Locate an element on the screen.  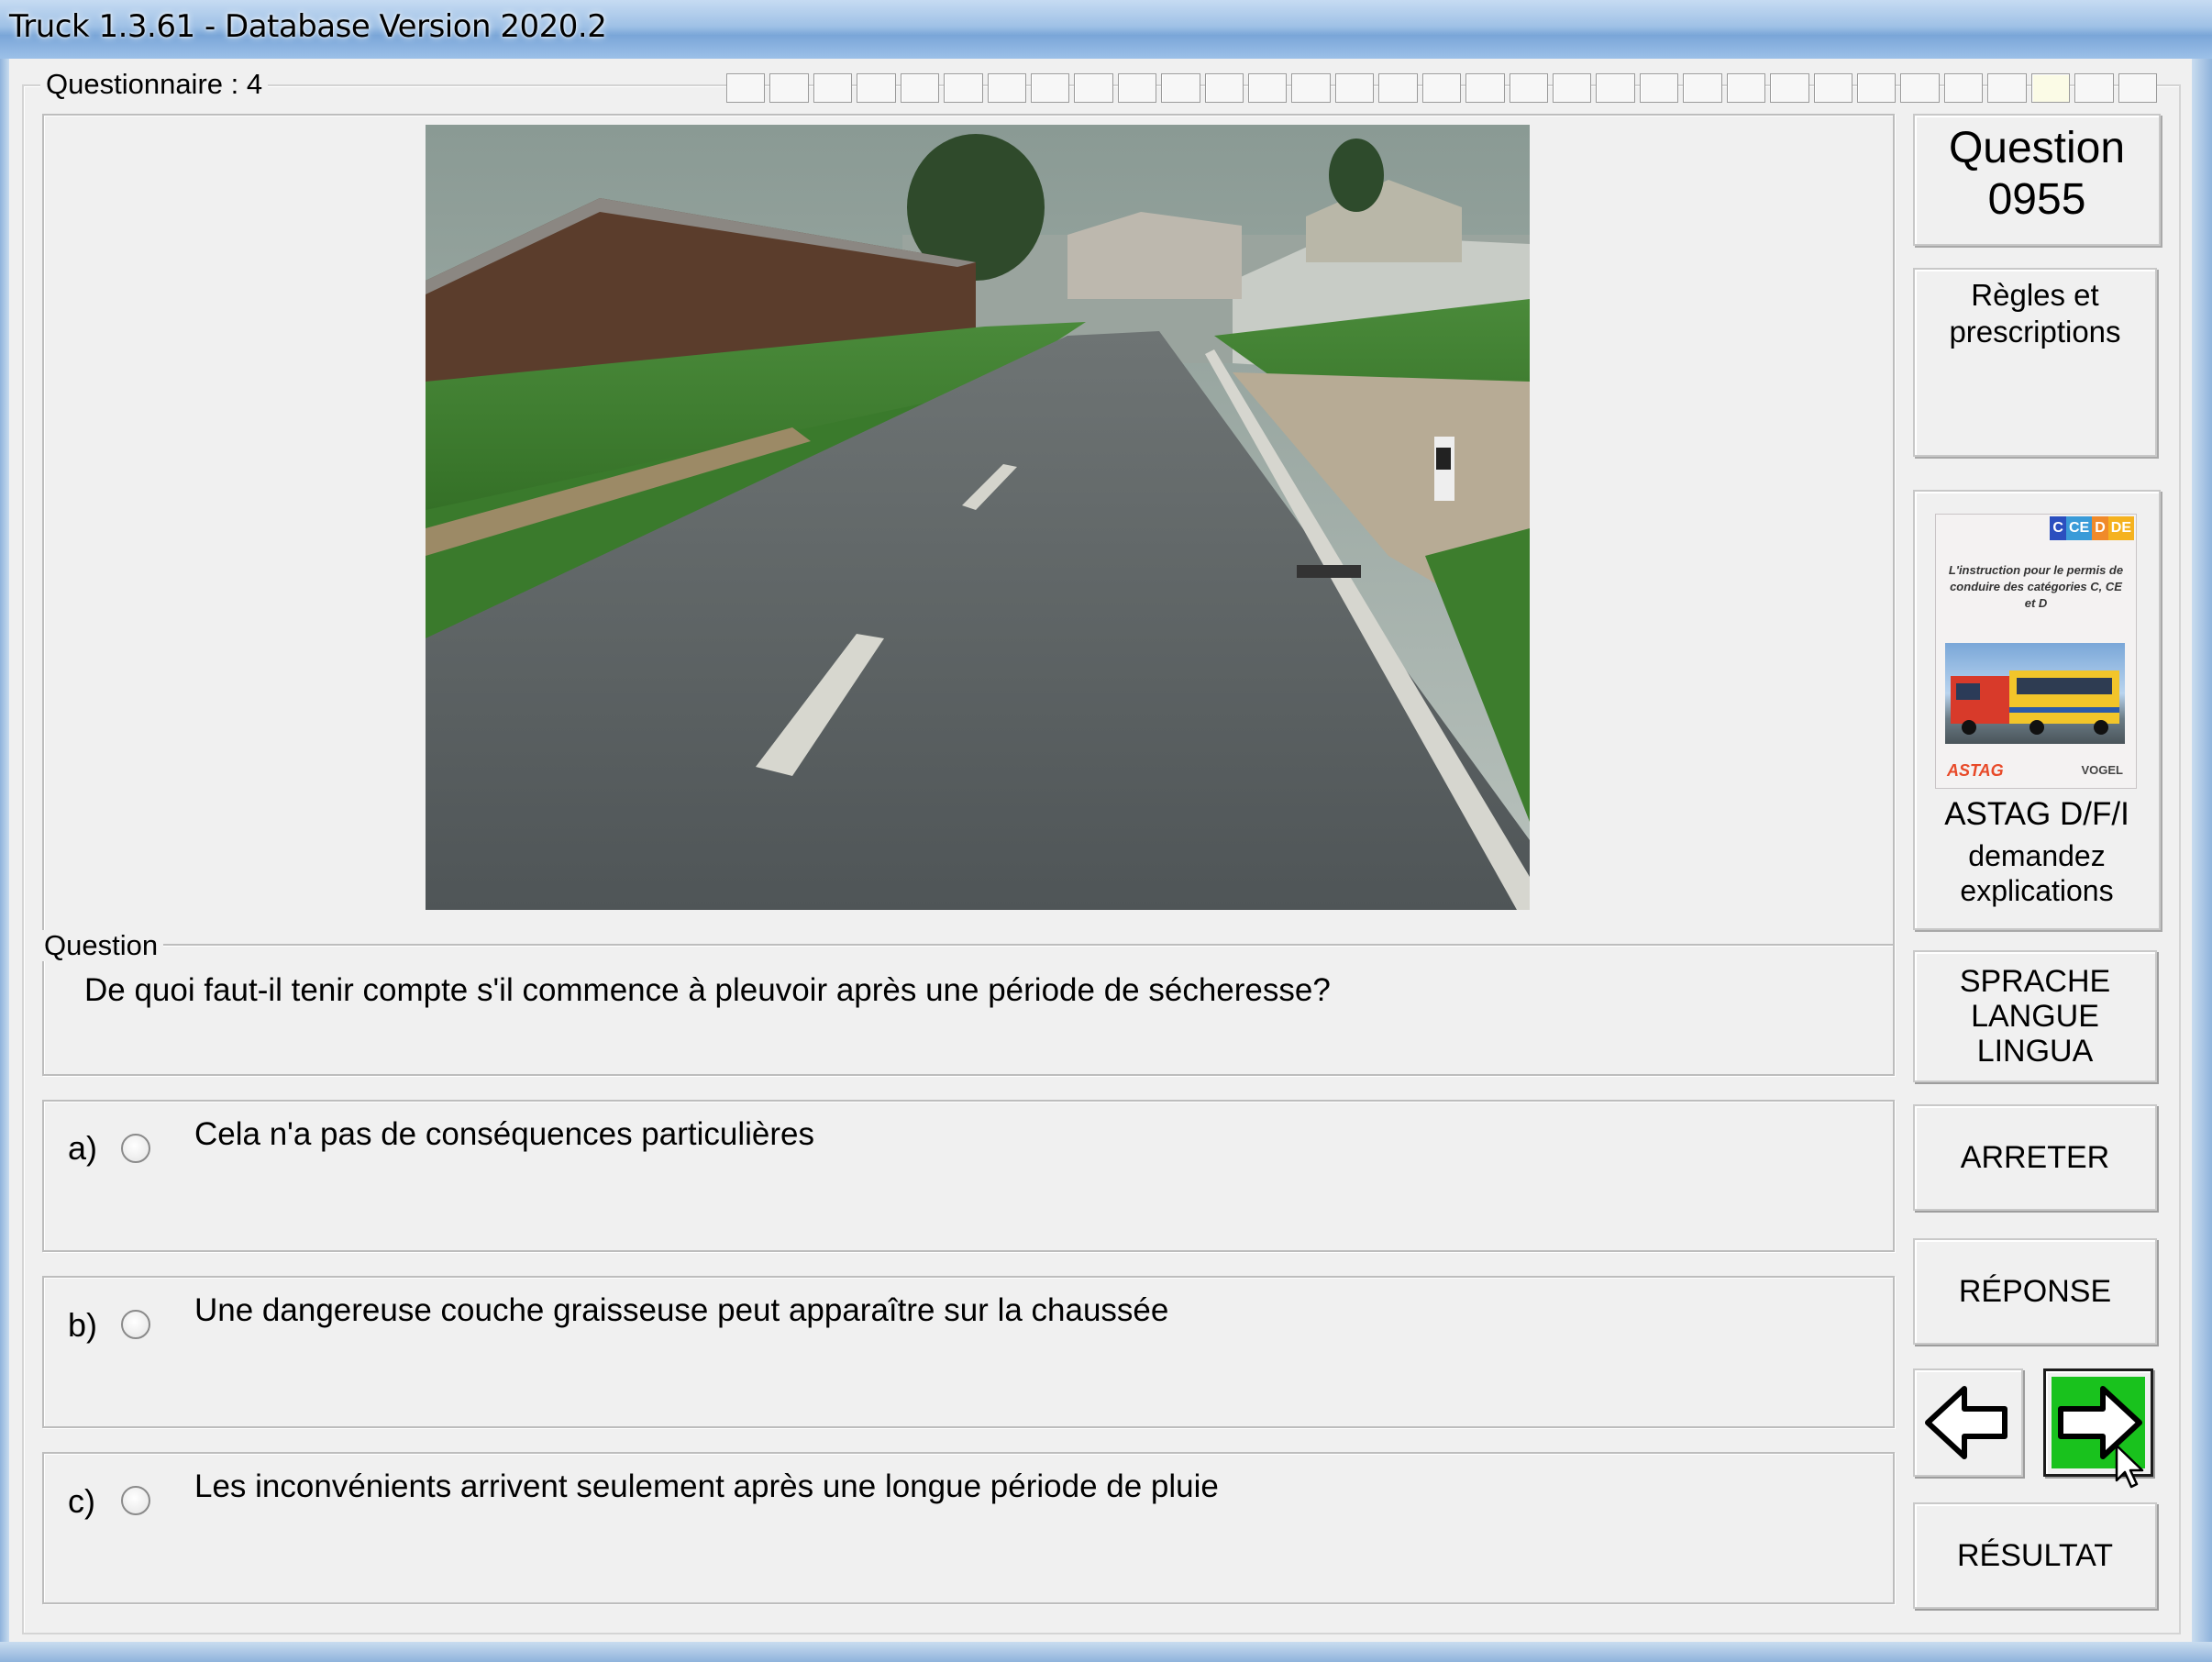
book-sub-line-2: explications is located at coordinates (2037, 890).